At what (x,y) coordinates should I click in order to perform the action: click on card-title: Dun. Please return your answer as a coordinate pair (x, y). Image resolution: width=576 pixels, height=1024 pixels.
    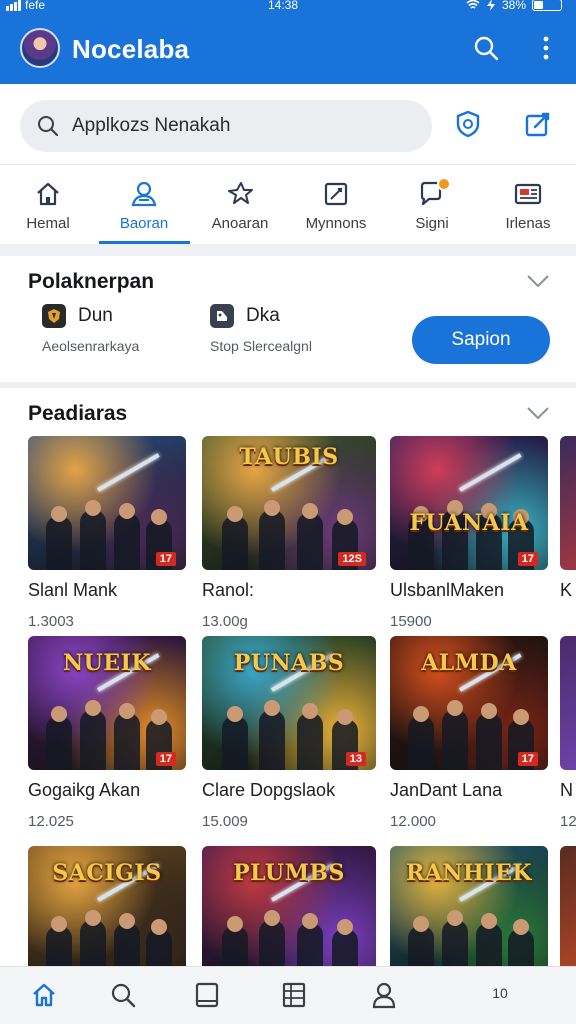
    Looking at the image, I should click on (95, 315).